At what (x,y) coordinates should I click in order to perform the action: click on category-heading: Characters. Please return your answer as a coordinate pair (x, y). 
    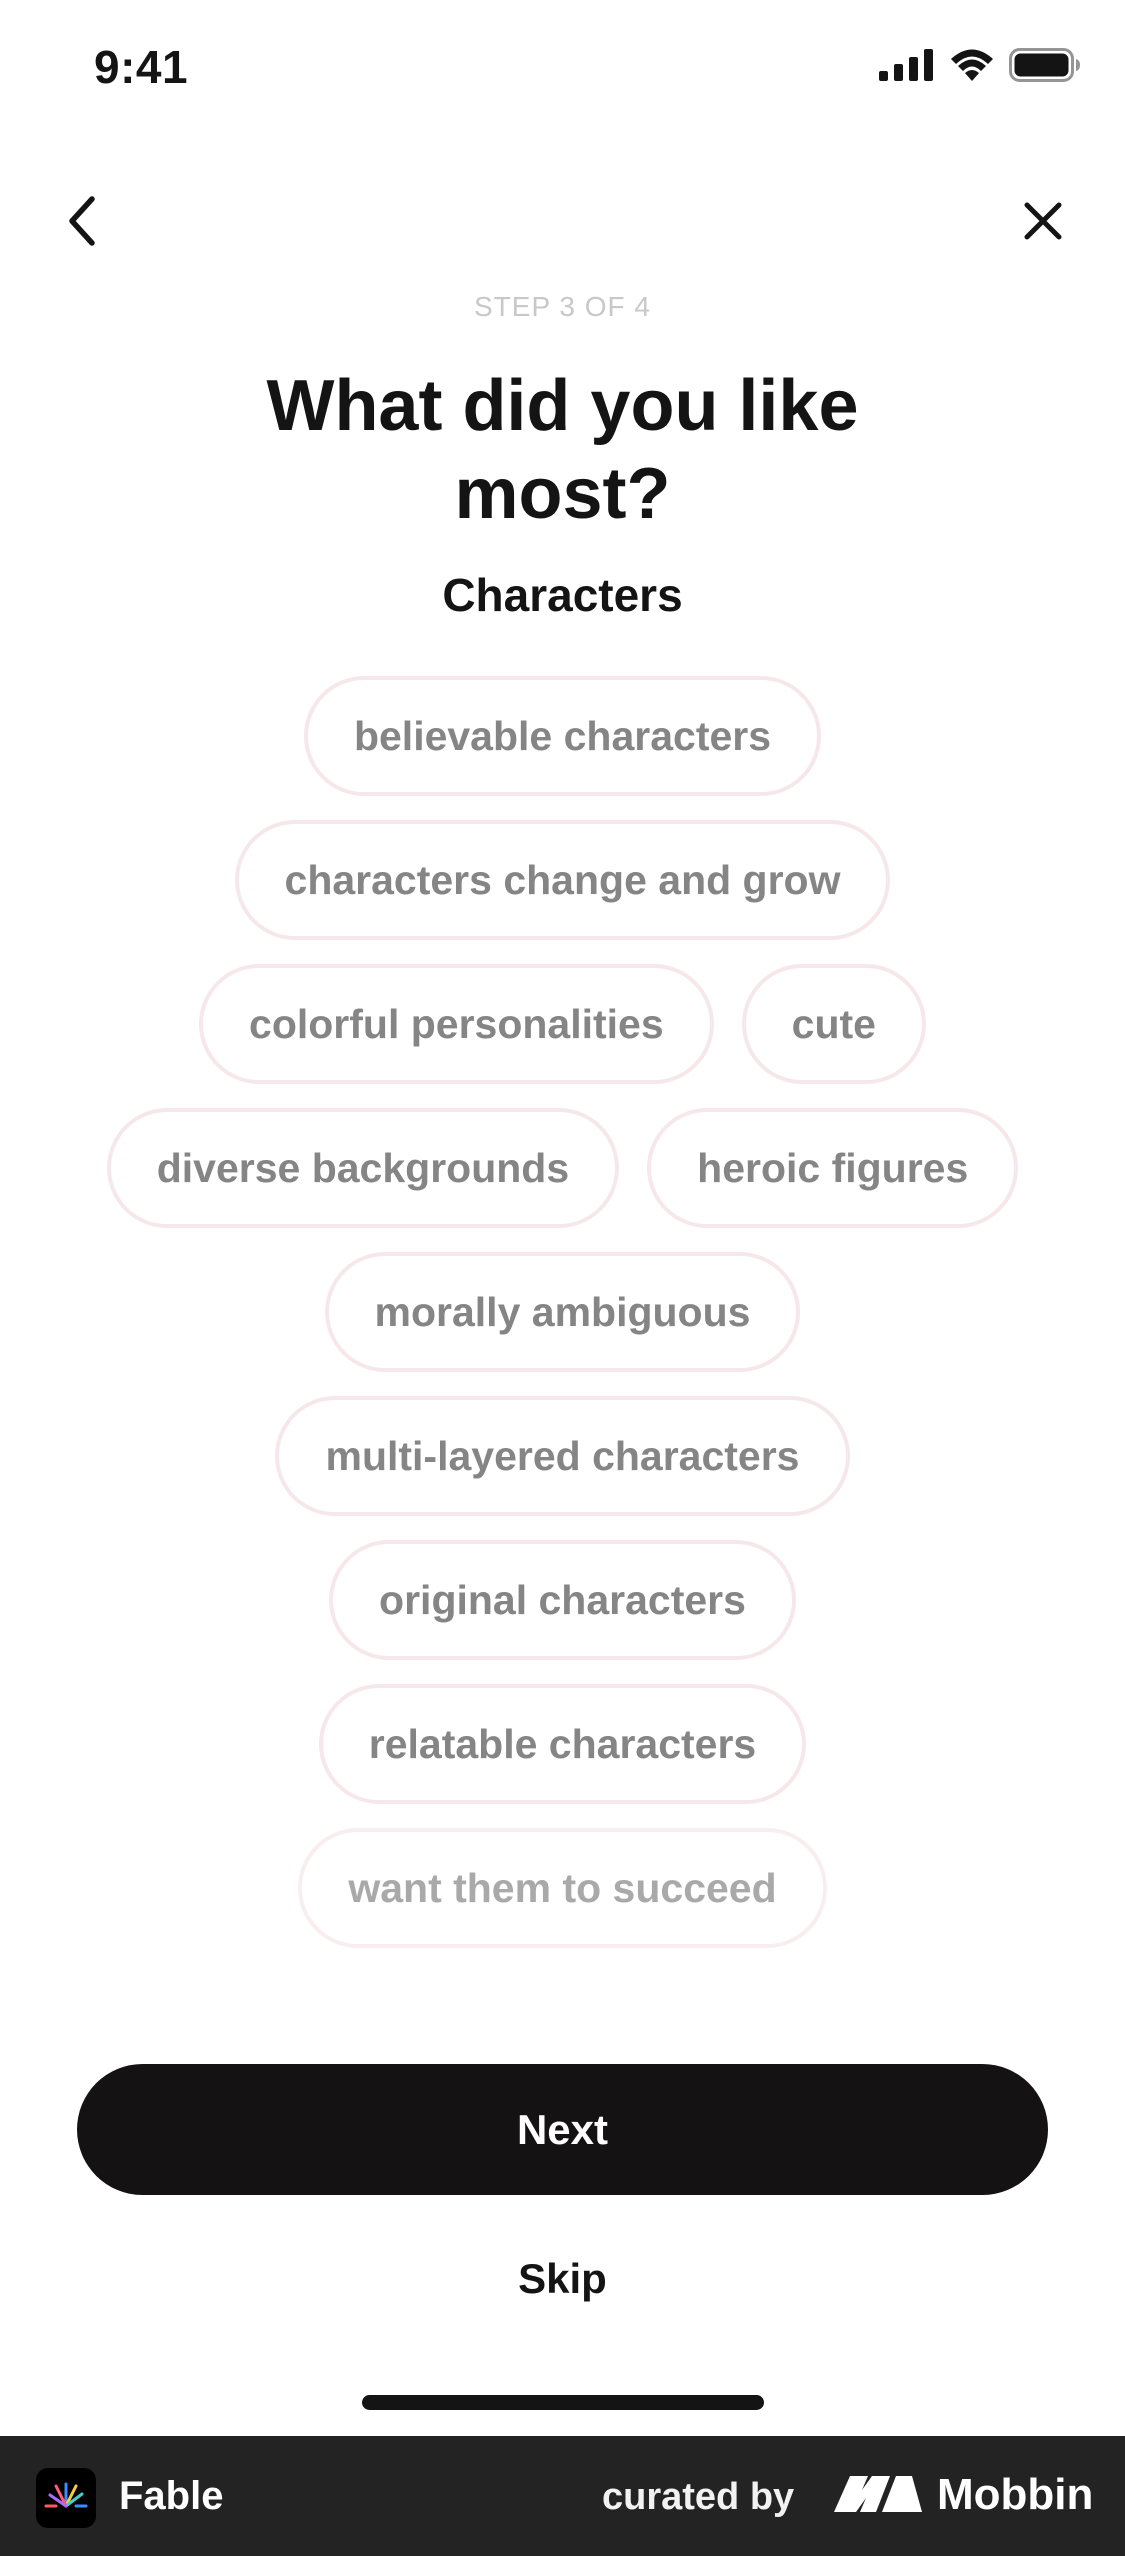
    Looking at the image, I should click on (562, 595).